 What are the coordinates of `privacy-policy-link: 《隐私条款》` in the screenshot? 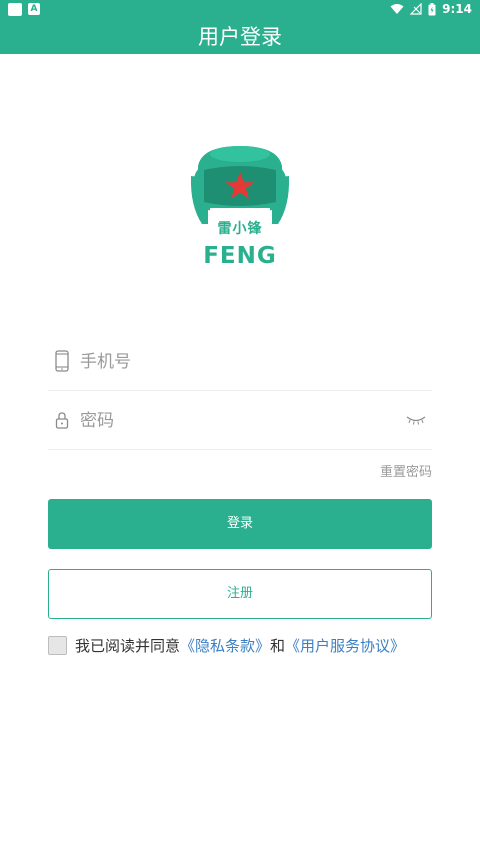 It's located at (225, 646).